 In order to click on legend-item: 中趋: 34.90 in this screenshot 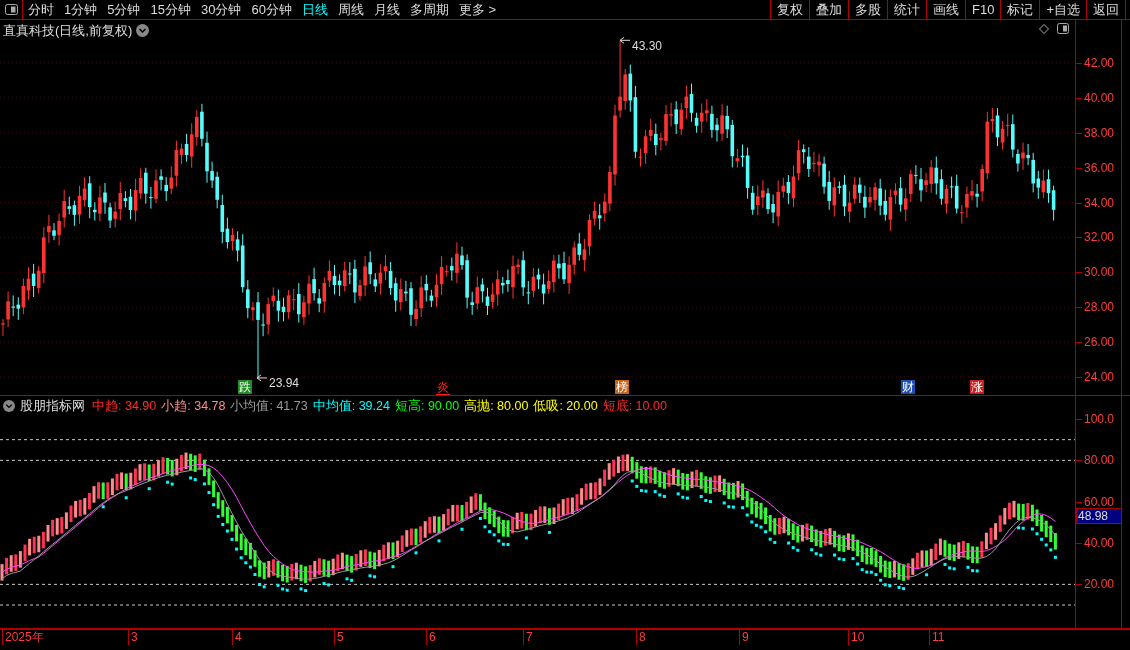, I will do `click(124, 406)`.